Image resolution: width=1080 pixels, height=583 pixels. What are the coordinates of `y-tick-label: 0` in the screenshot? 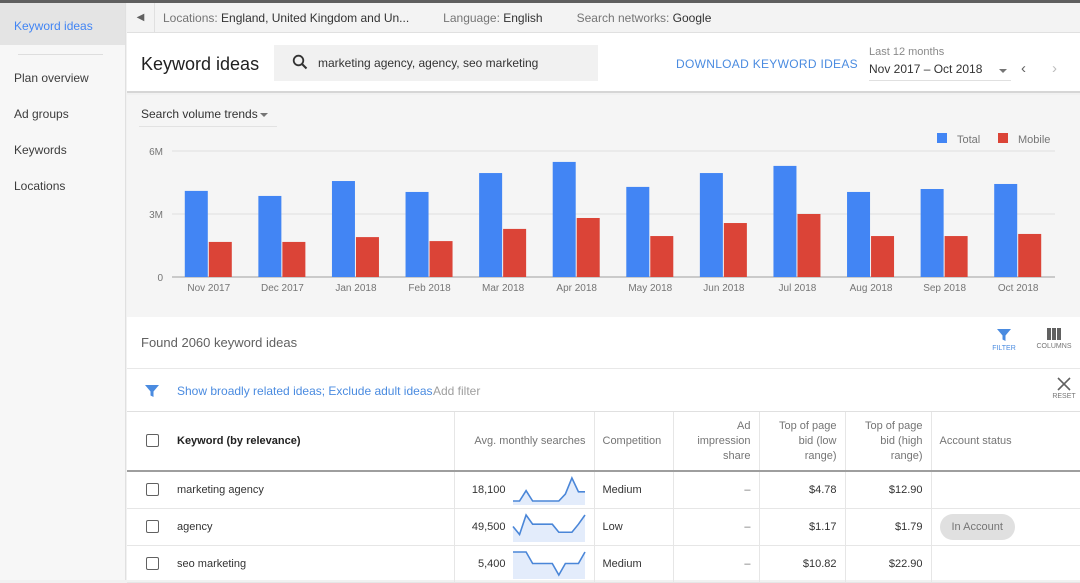 It's located at (160, 278).